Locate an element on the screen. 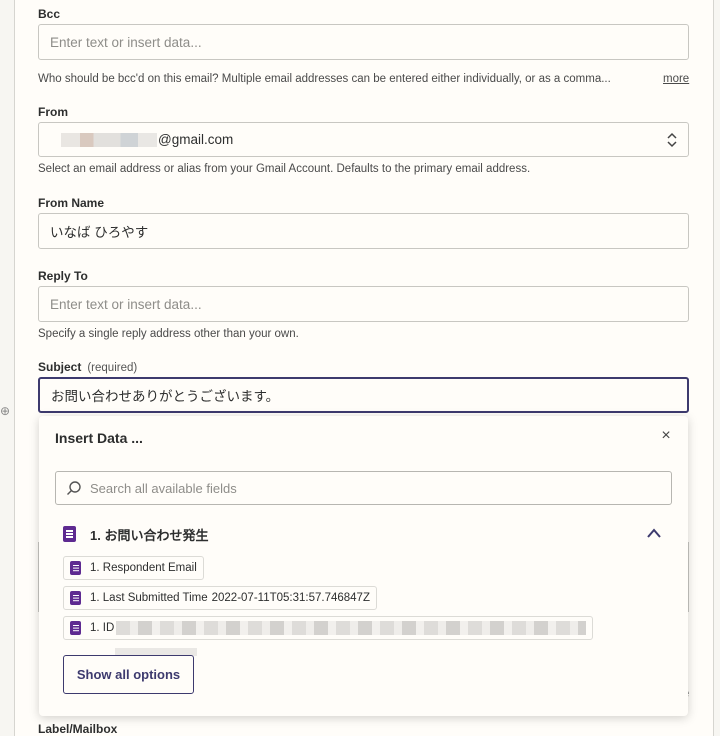 The width and height of the screenshot is (720, 736). field-option-id: 1. ID is located at coordinates (328, 628).